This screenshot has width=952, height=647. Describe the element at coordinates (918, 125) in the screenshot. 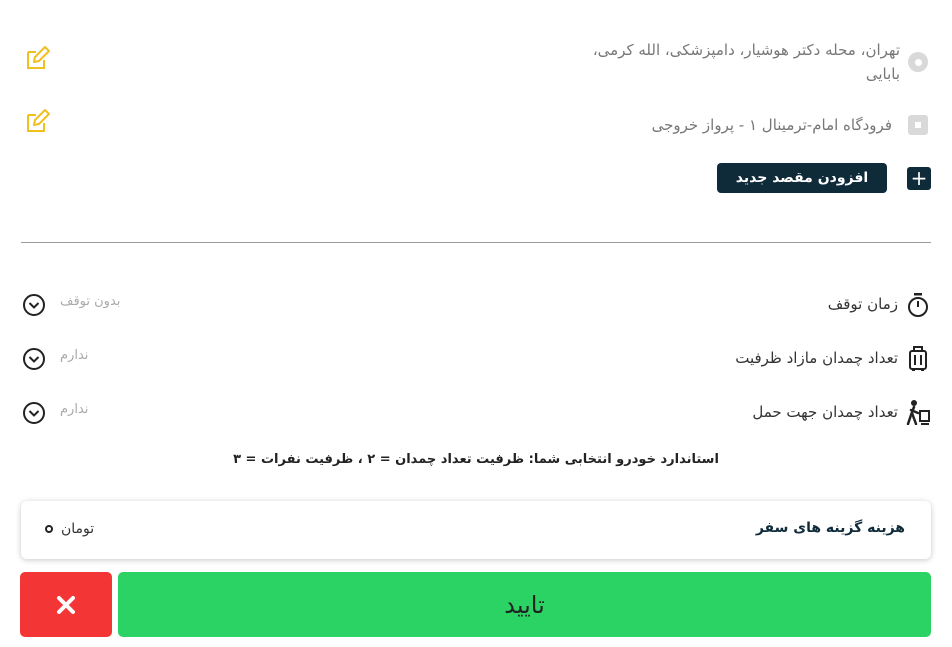

I see `destination-marker-icon` at that location.